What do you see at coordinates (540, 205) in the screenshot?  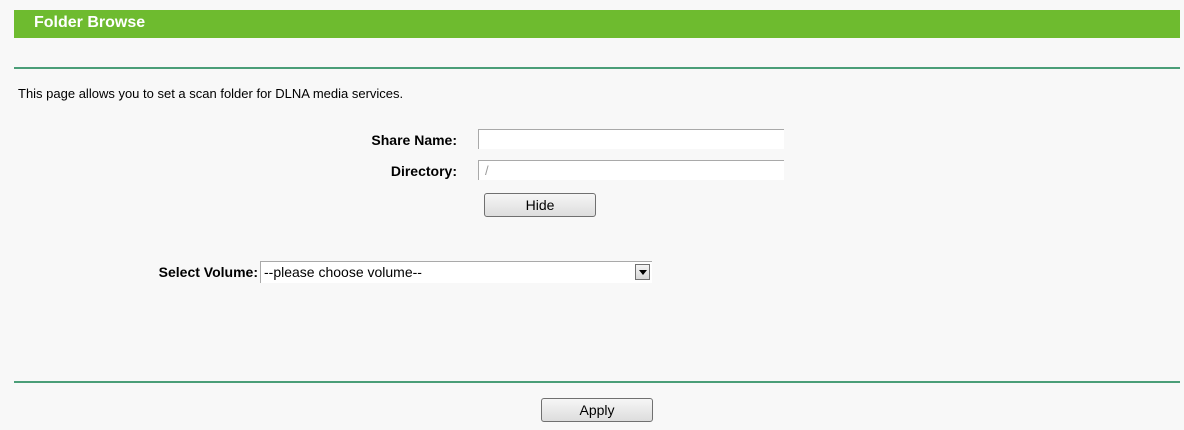 I see `hide-button: Hide` at bounding box center [540, 205].